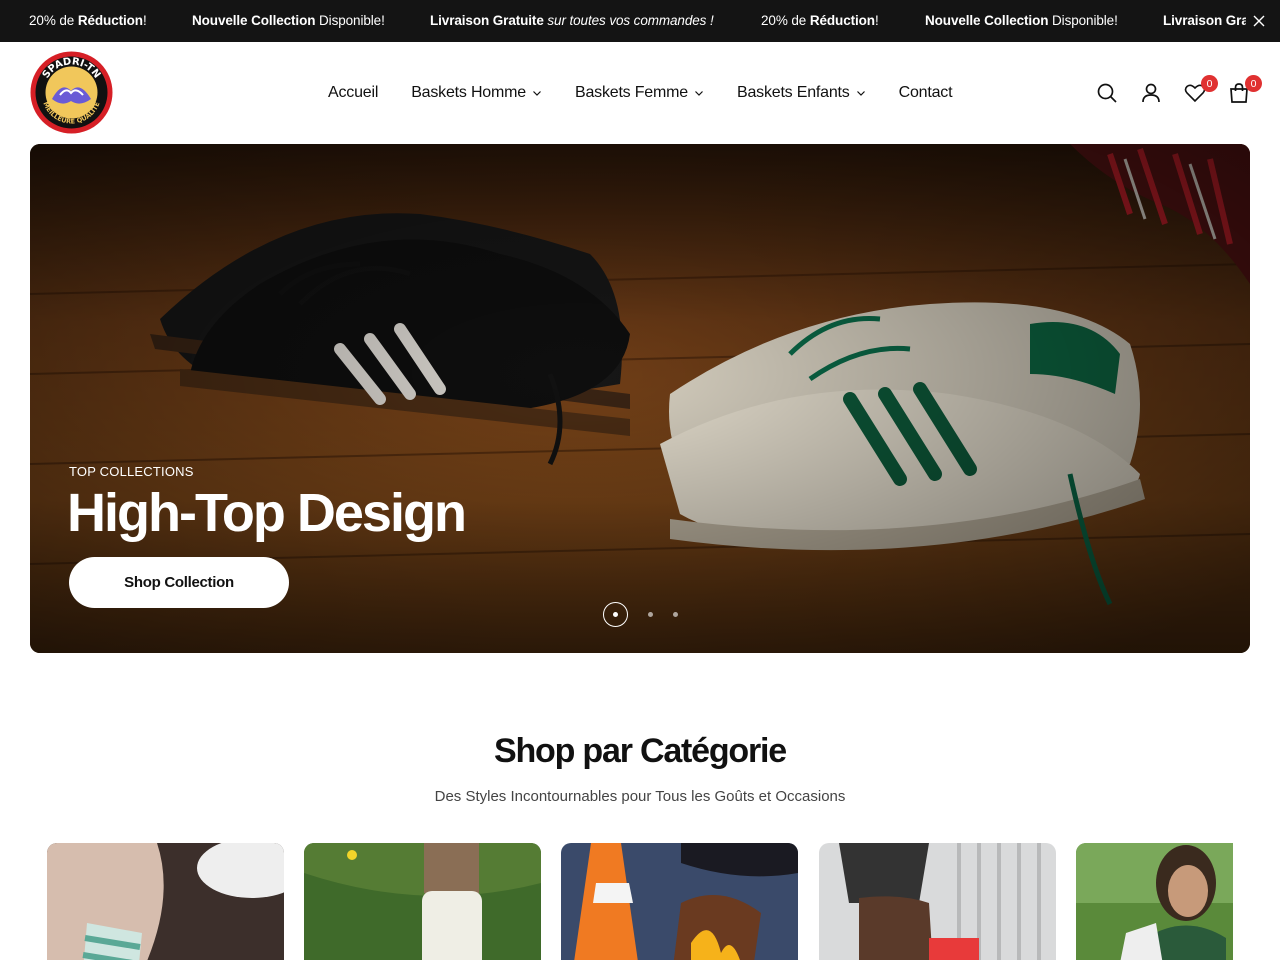  Describe the element at coordinates (640, 614) in the screenshot. I see `slideshow-pagination` at that location.